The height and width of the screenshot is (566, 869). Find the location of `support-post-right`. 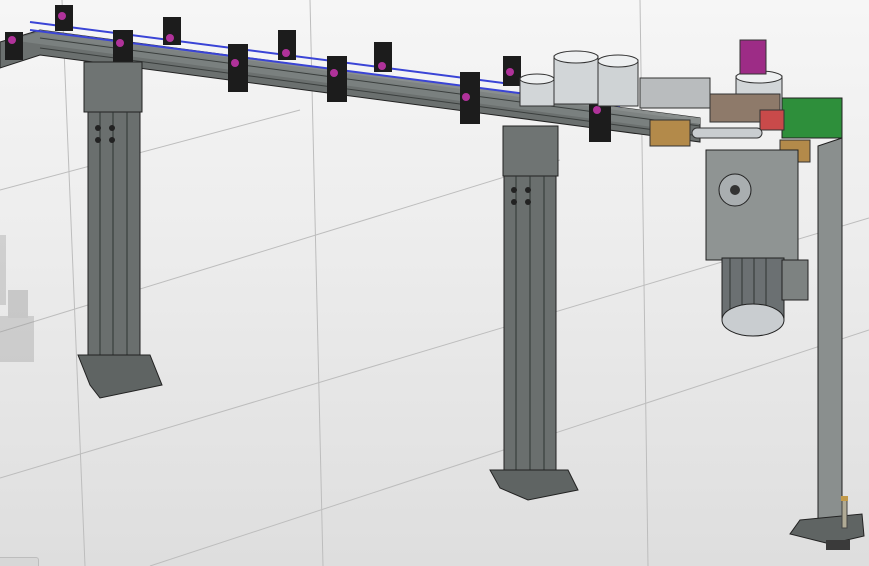

support-post-right is located at coordinates (827, 343).